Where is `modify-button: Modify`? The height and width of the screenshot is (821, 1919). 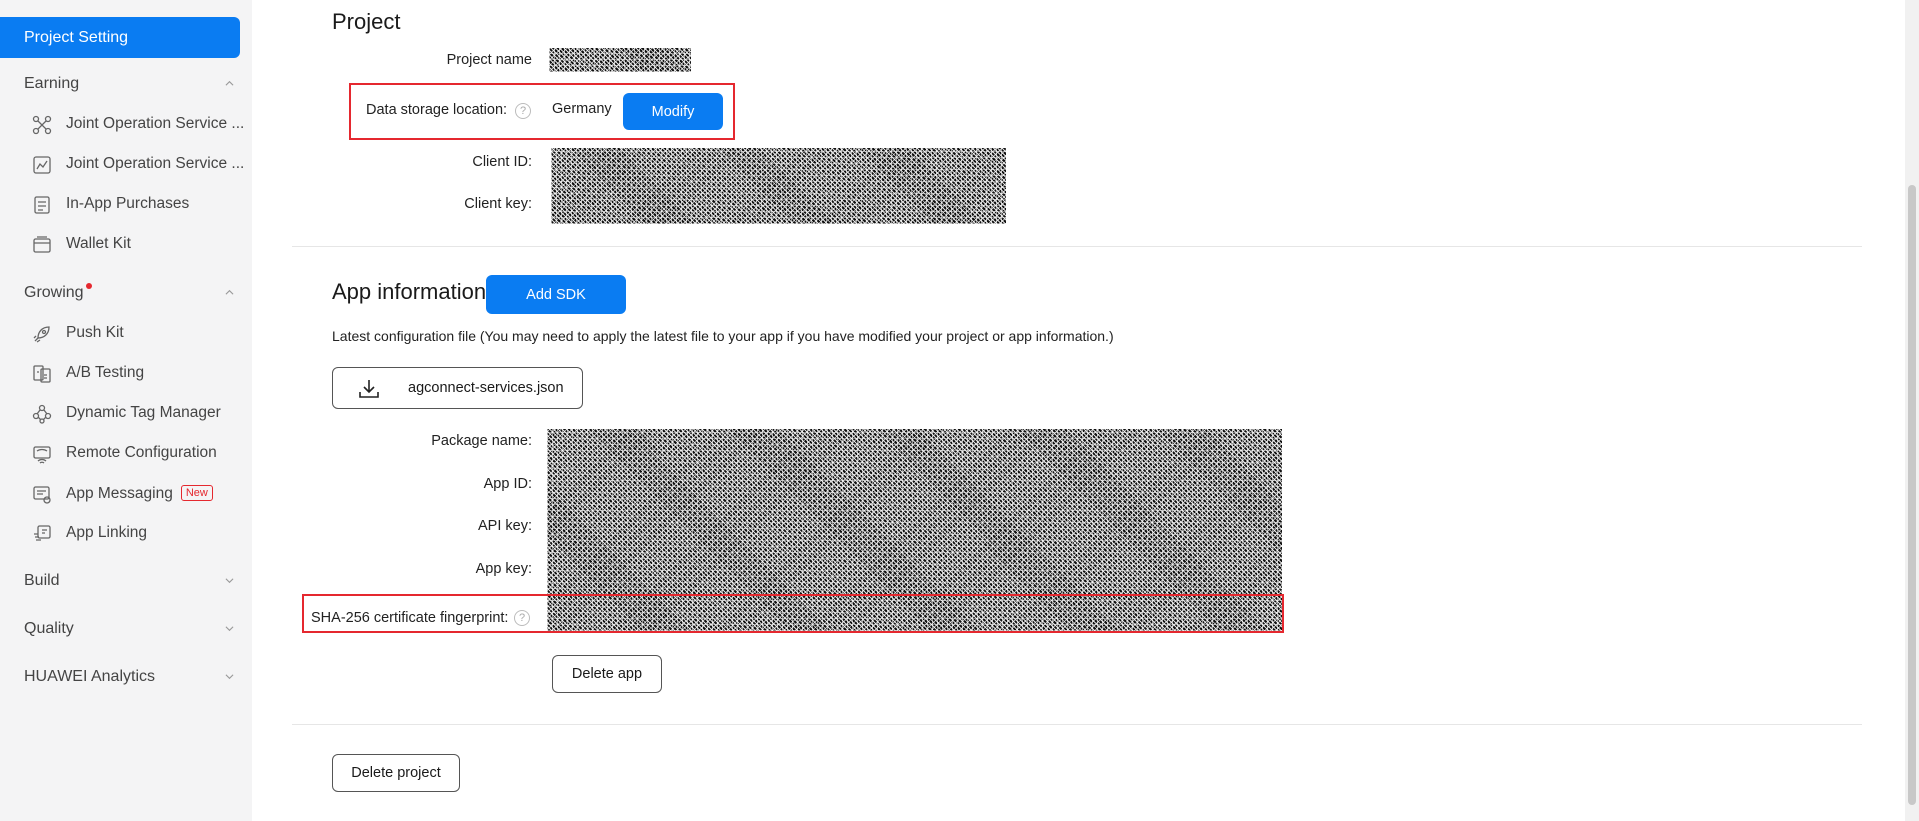
modify-button: Modify is located at coordinates (673, 111).